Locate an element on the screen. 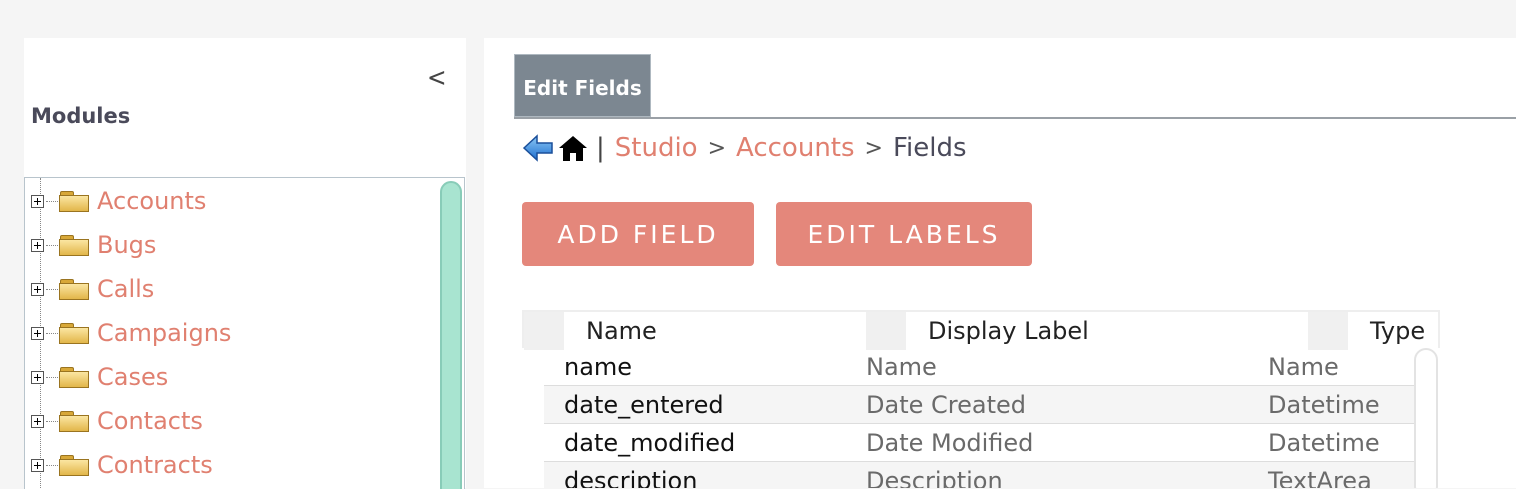 This screenshot has width=1516, height=489. table-row: date_entered Date Created Datetime is located at coordinates (979, 405).